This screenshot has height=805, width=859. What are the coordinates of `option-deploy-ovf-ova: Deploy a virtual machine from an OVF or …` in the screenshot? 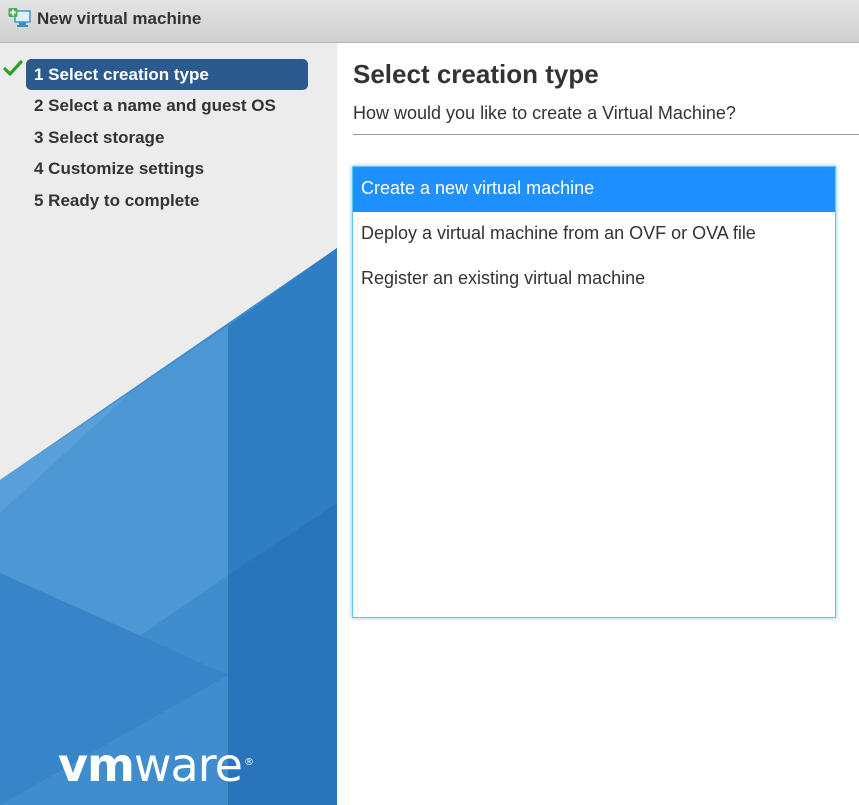 It's located at (594, 234).